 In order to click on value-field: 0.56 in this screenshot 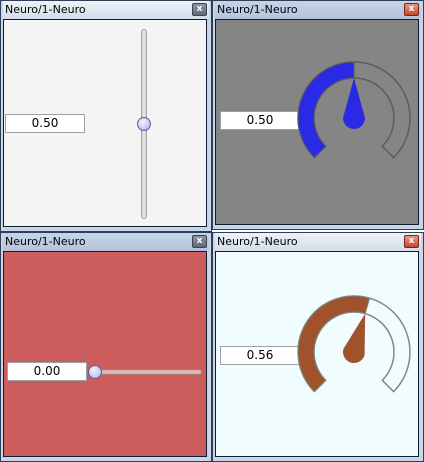, I will do `click(260, 355)`.